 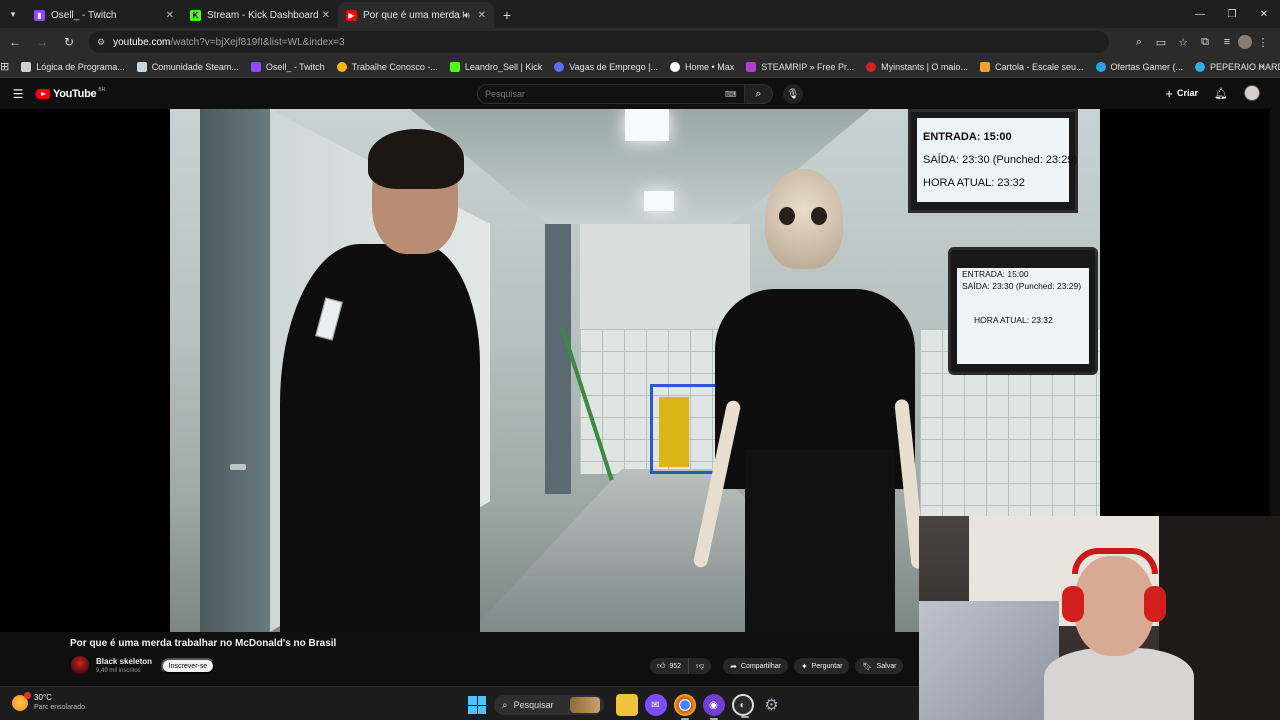 What do you see at coordinates (731, 94) in the screenshot?
I see `keyboard-icon: ⌨` at bounding box center [731, 94].